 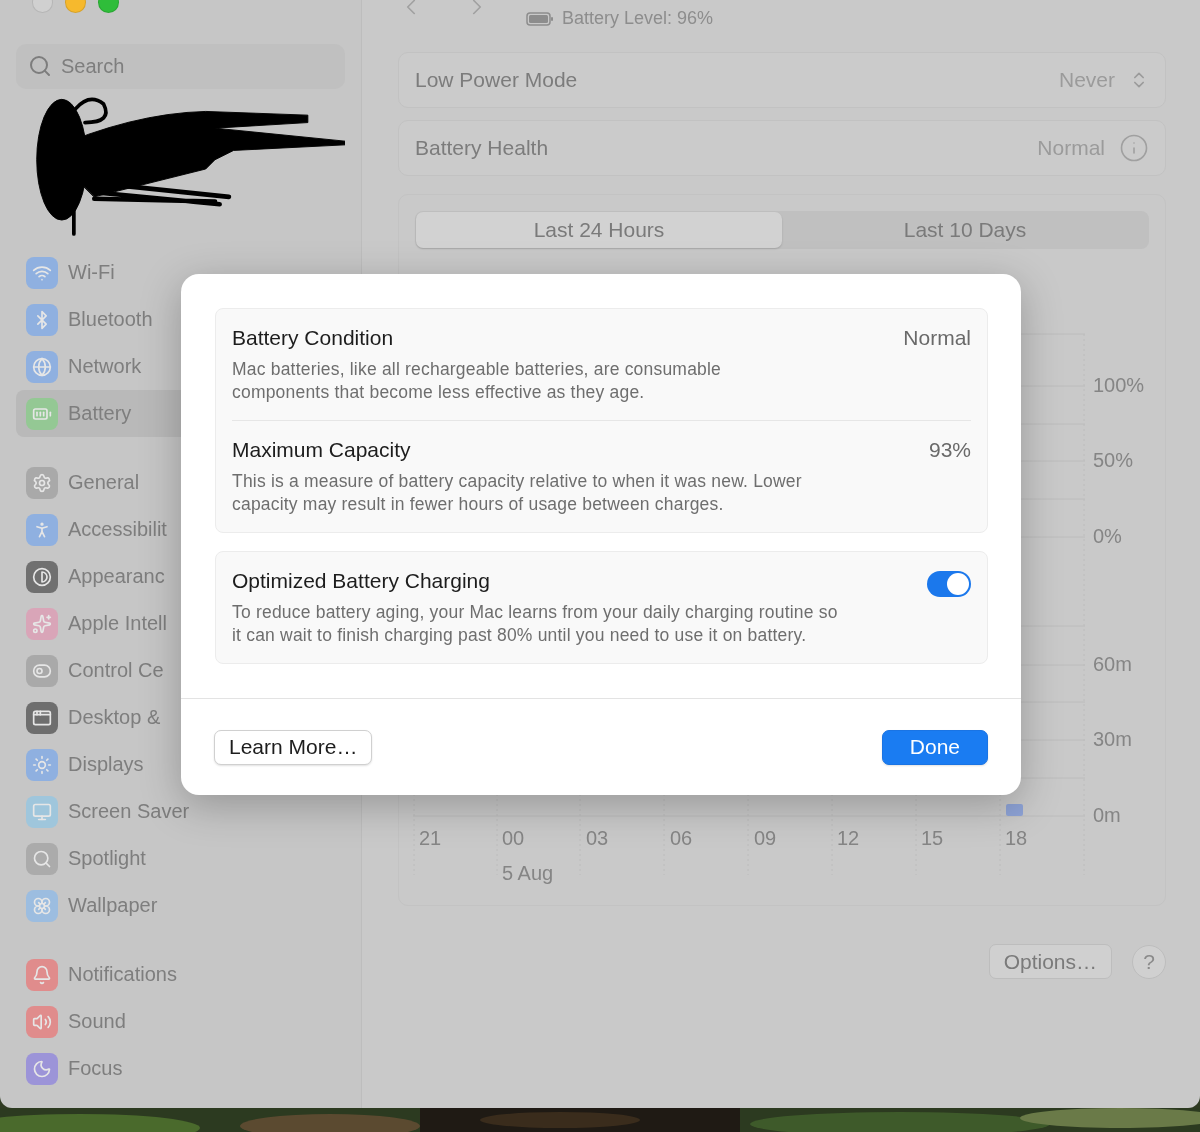 I want to click on row-title: Battery Condition, so click(x=313, y=338).